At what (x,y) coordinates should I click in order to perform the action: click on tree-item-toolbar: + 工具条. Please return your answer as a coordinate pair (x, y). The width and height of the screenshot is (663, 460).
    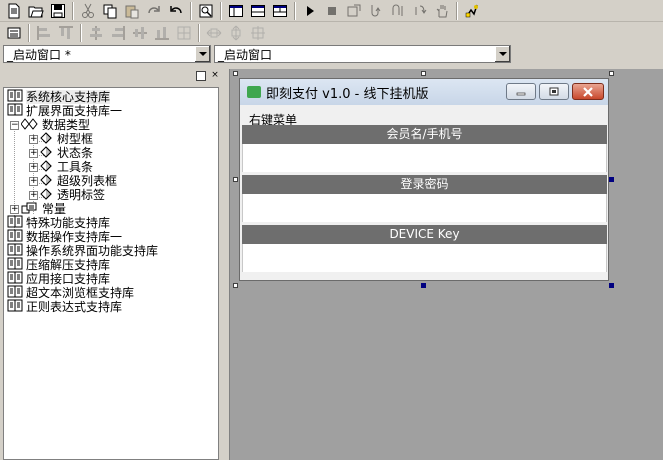
    Looking at the image, I should click on (61, 167).